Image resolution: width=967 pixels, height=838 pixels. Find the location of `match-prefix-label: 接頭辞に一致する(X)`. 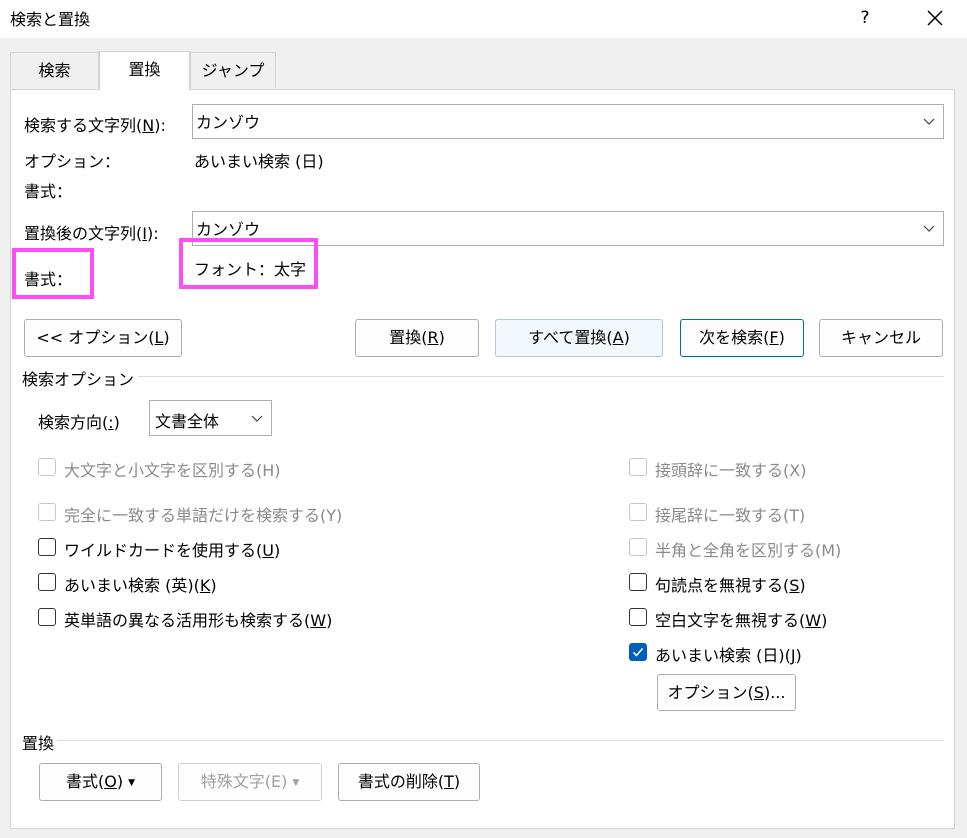

match-prefix-label: 接頭辞に一致する(X) is located at coordinates (731, 470).